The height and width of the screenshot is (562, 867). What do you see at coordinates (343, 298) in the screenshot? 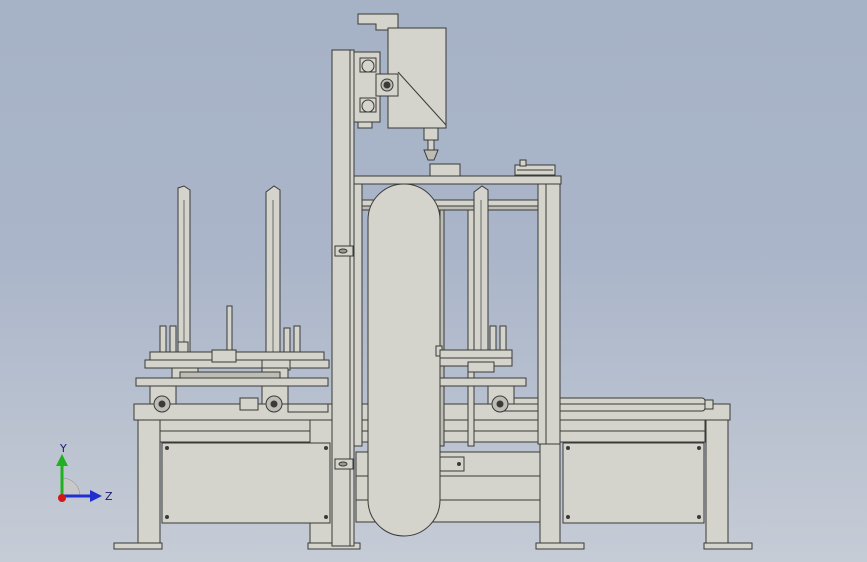
I see `main-column` at bounding box center [343, 298].